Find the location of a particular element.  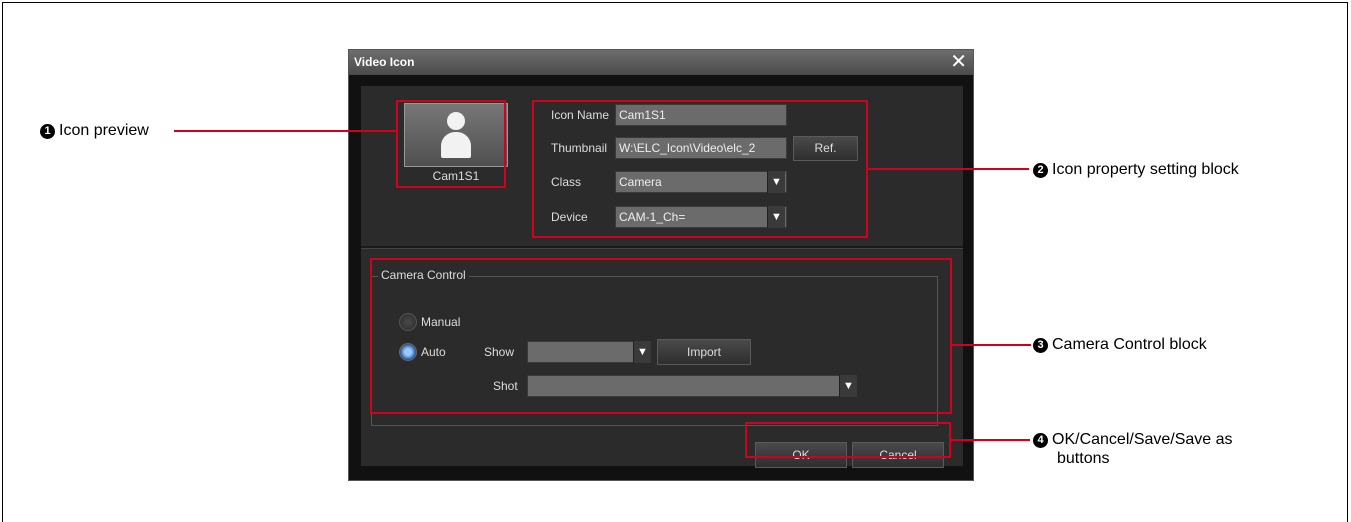

callout-number: 3 is located at coordinates (1040, 345).